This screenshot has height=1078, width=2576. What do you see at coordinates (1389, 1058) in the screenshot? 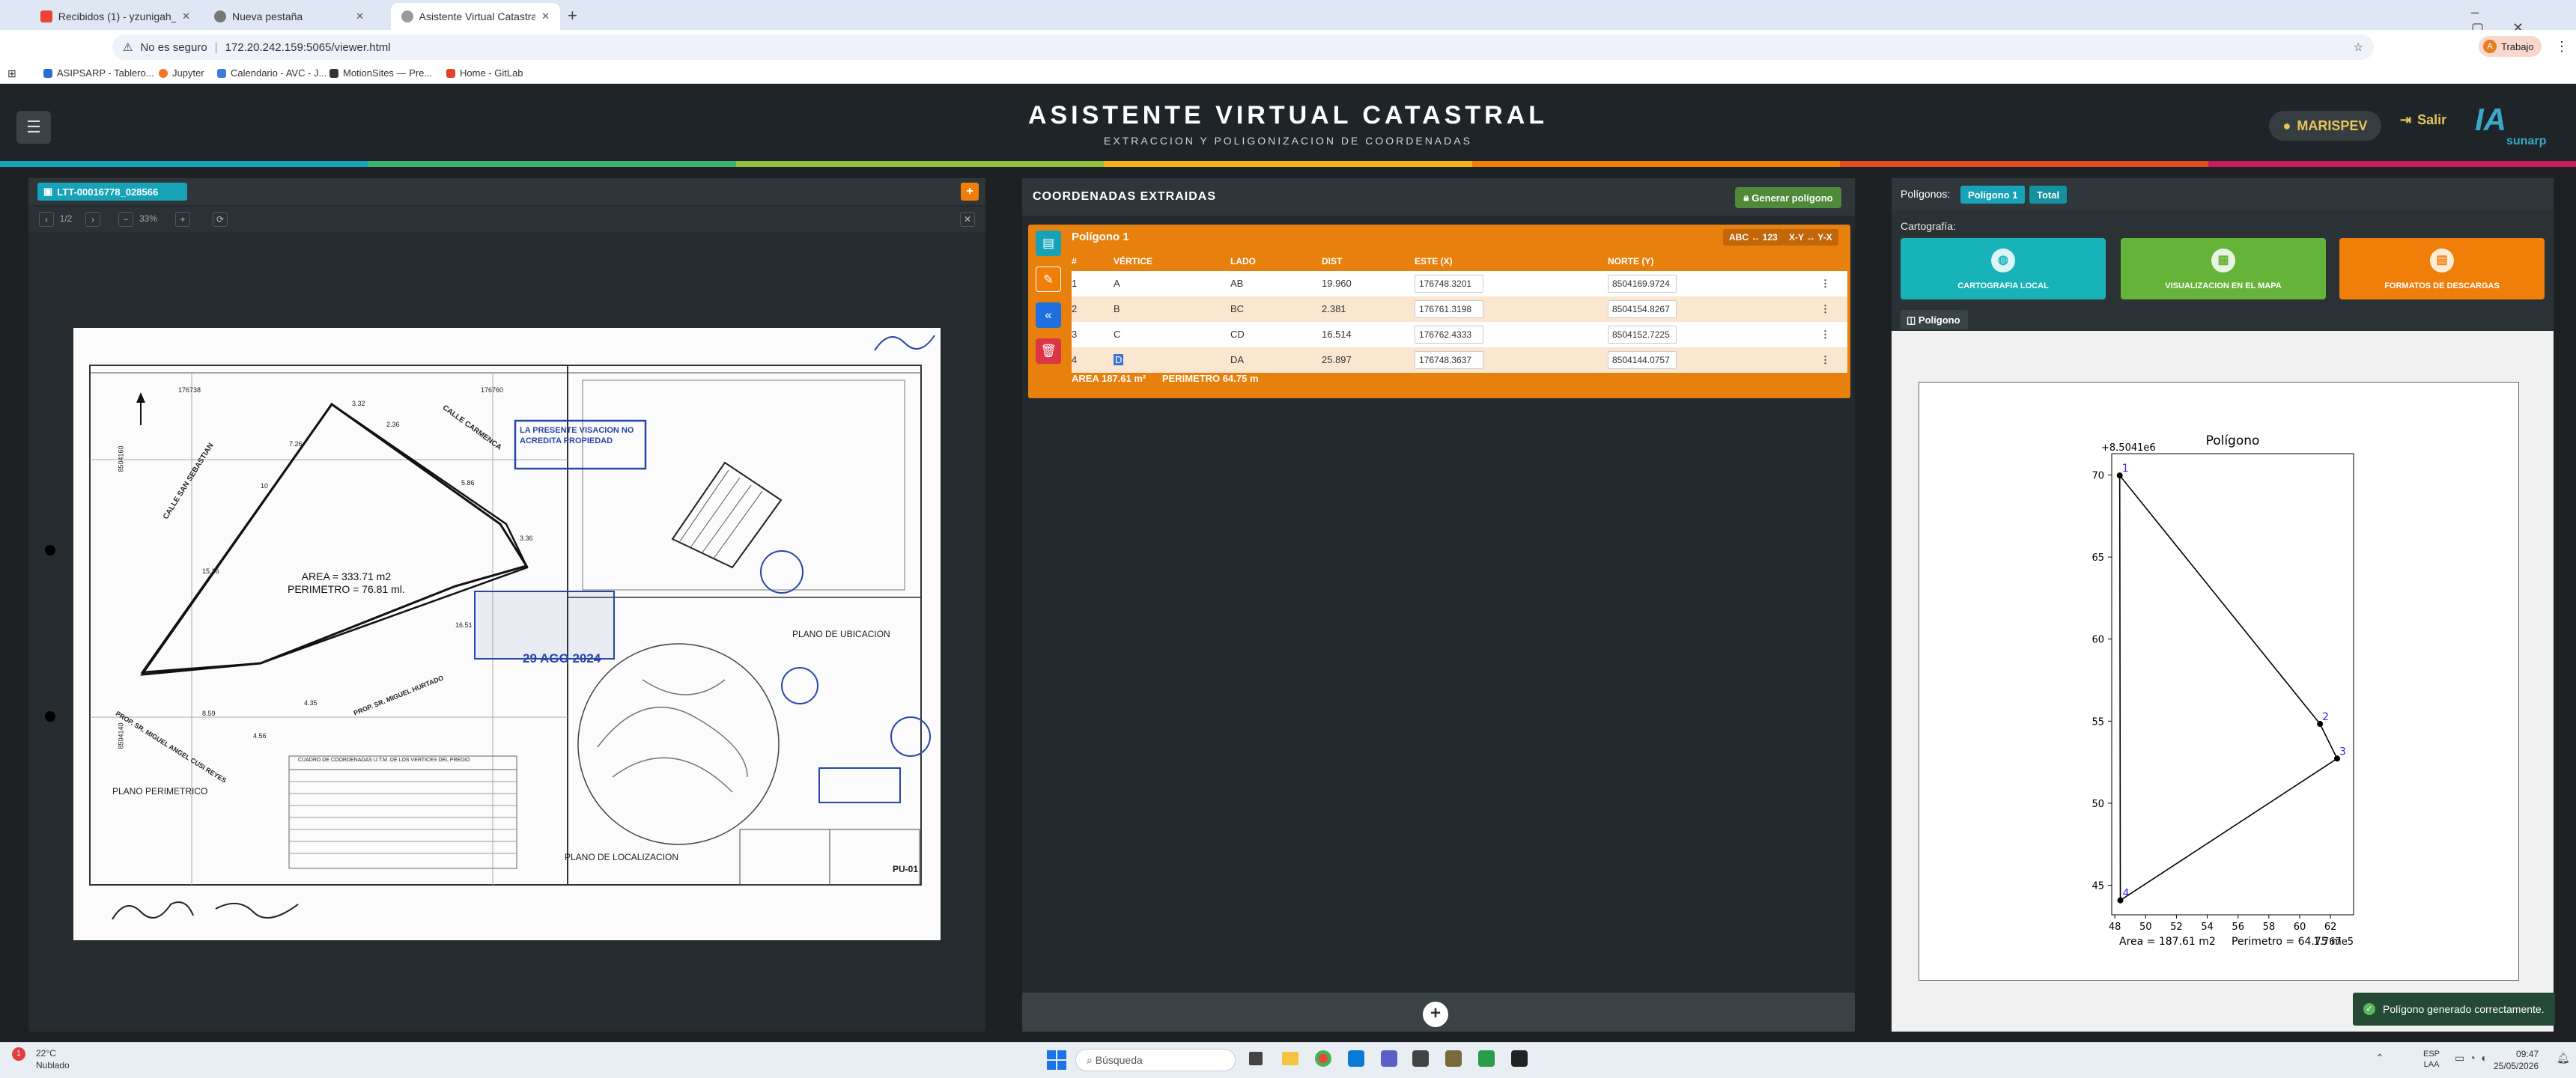
I see `teams-icon` at bounding box center [1389, 1058].